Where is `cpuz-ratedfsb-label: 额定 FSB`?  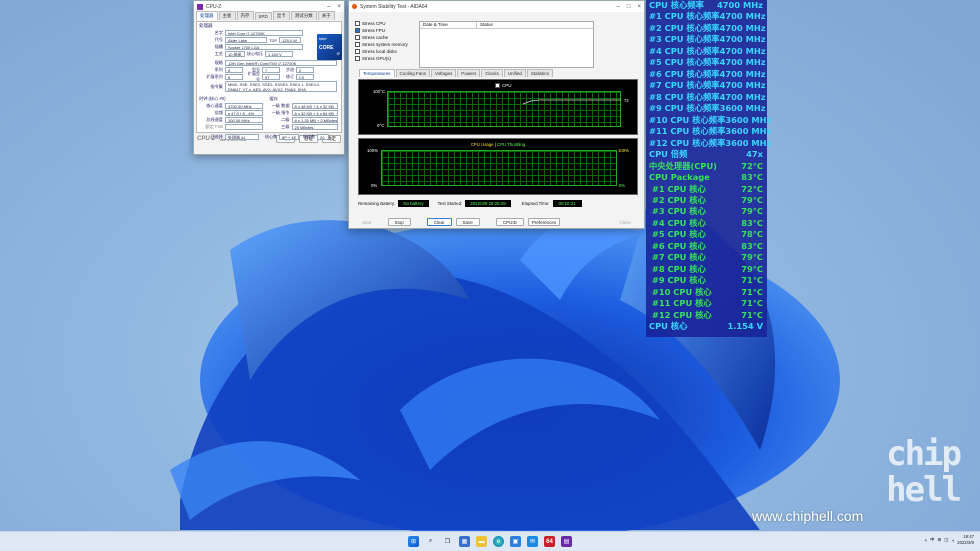
cpuz-ratedfsb-label: 额定 FSB is located at coordinates (214, 126).